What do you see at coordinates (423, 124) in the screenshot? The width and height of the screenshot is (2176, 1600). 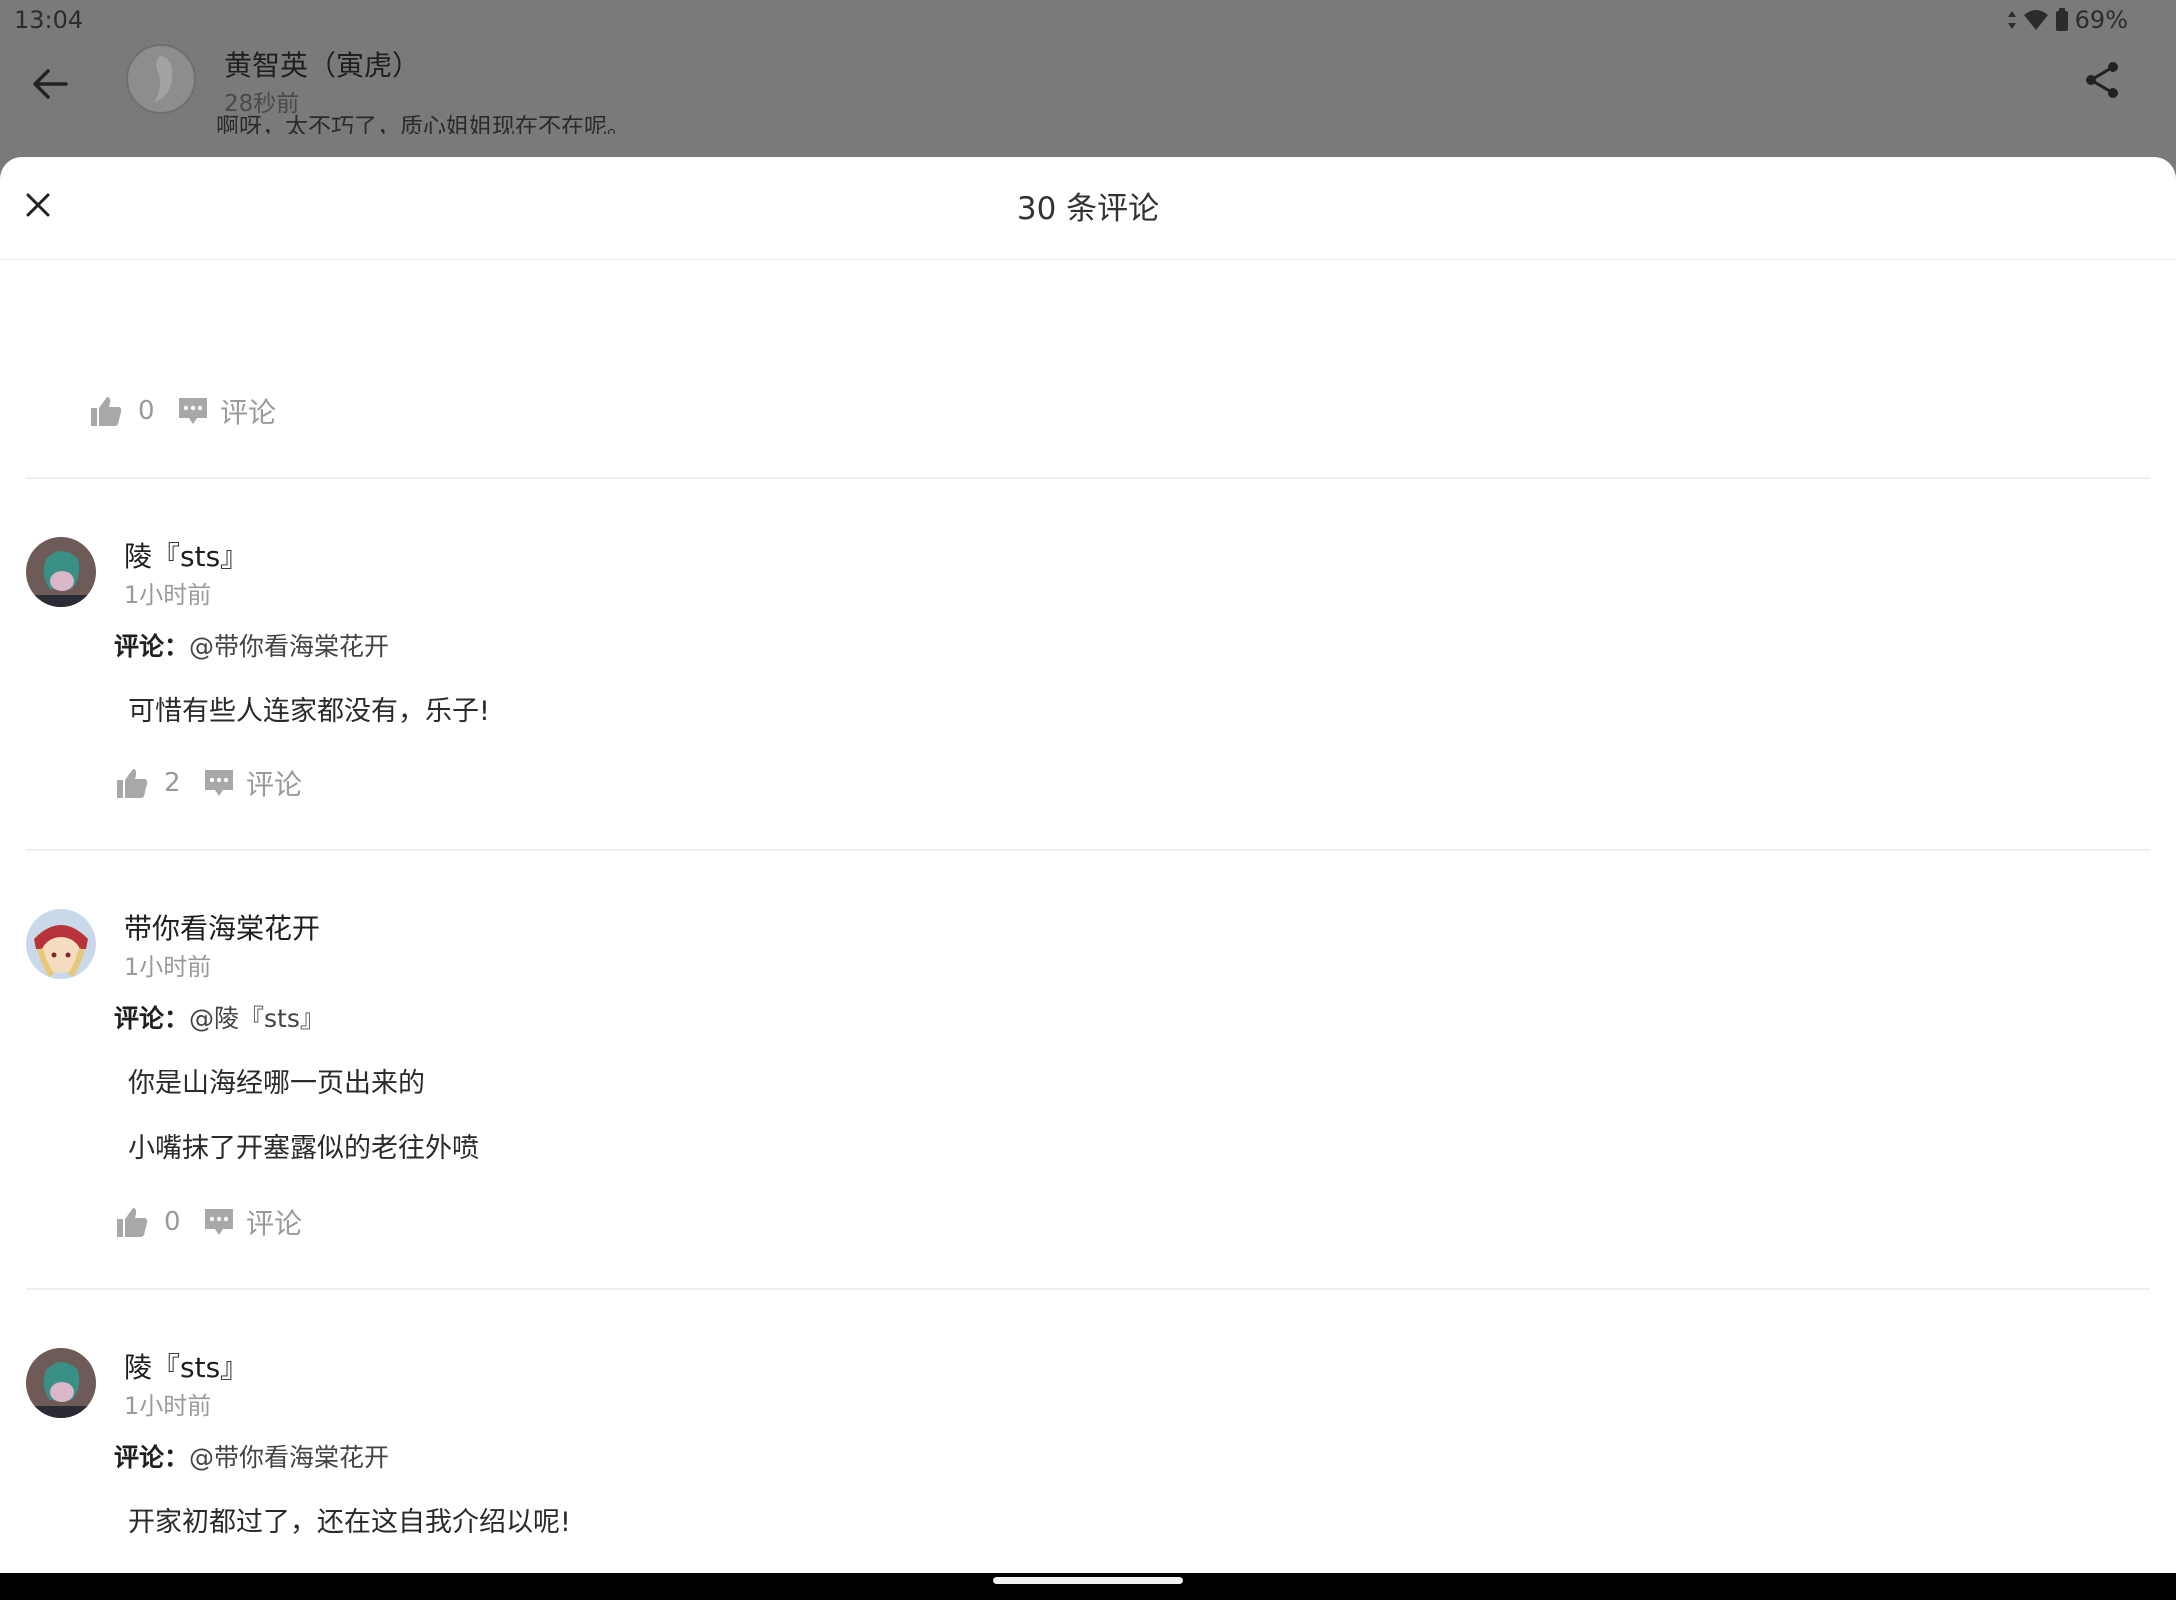 I see `post-snippet: 啊呀，太不巧了，质心姐姐现在不在呢。` at bounding box center [423, 124].